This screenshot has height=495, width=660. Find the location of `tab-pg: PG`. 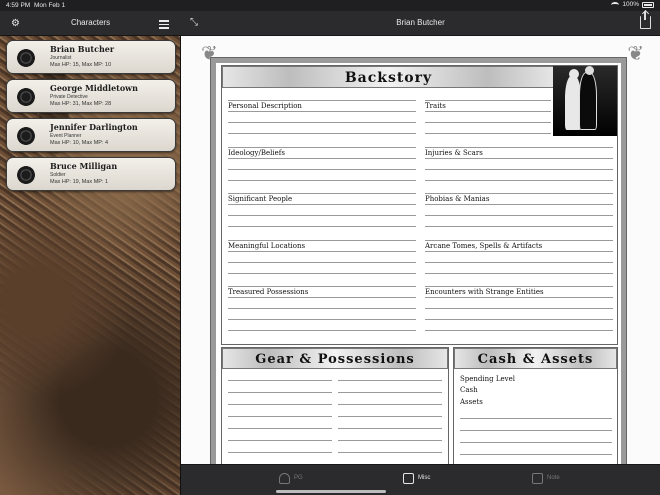

tab-pg: PG is located at coordinates (291, 478).